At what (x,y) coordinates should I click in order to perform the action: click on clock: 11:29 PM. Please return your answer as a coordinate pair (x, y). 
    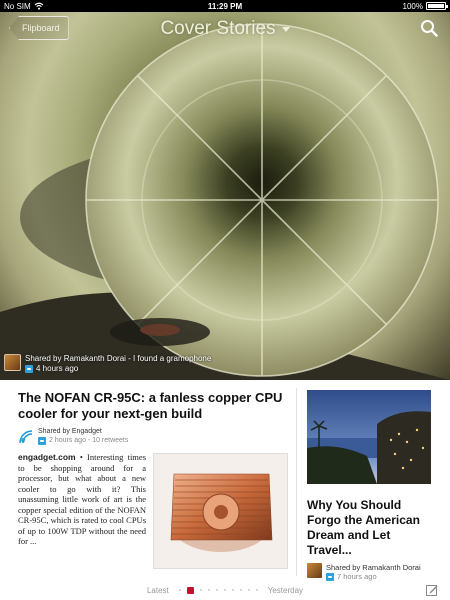
    Looking at the image, I should click on (225, 6).